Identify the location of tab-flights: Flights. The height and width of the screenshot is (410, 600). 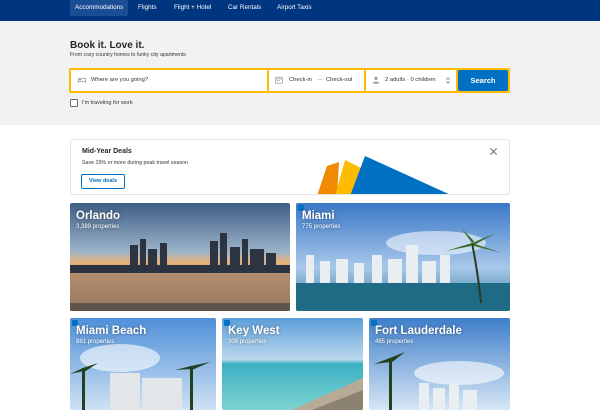
(147, 8).